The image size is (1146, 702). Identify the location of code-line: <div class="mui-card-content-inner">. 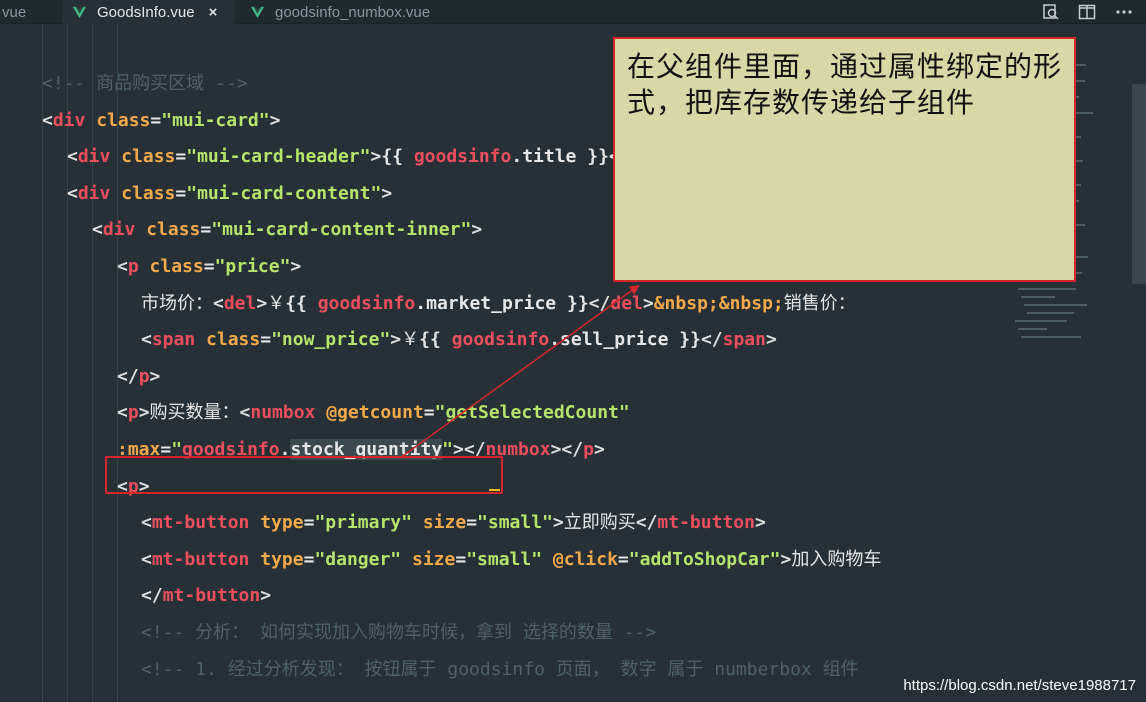
(287, 230).